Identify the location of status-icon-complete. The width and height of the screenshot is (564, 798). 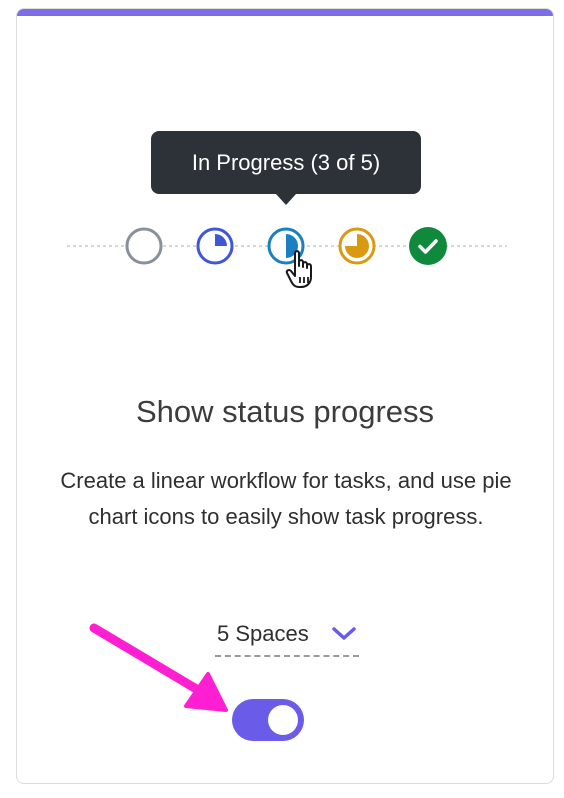
(428, 246).